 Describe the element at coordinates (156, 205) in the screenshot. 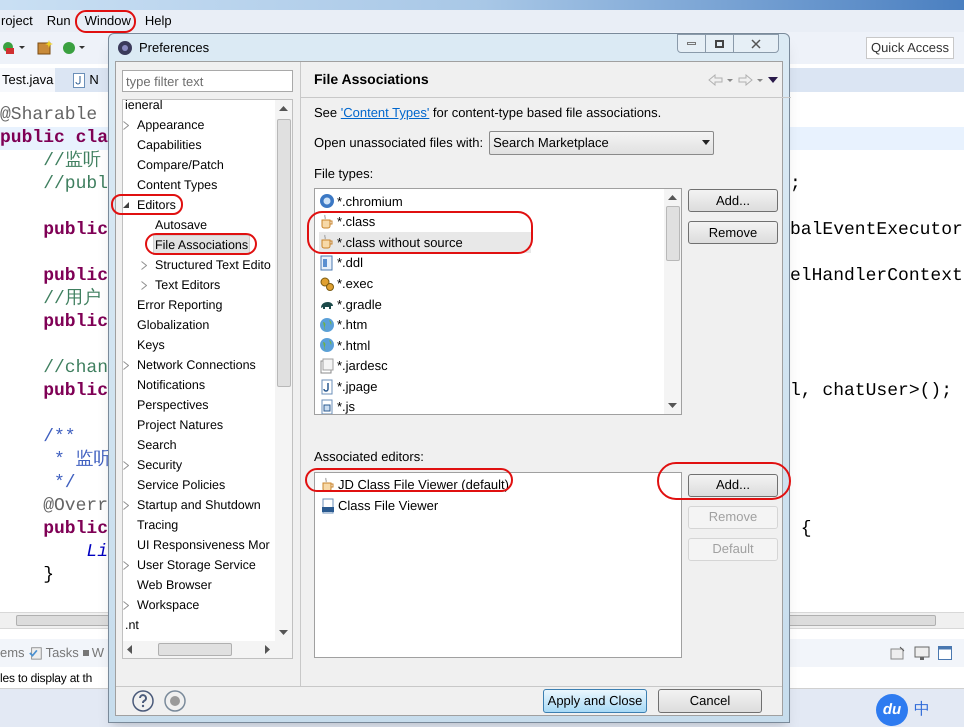

I see `tree-item: Editors` at that location.